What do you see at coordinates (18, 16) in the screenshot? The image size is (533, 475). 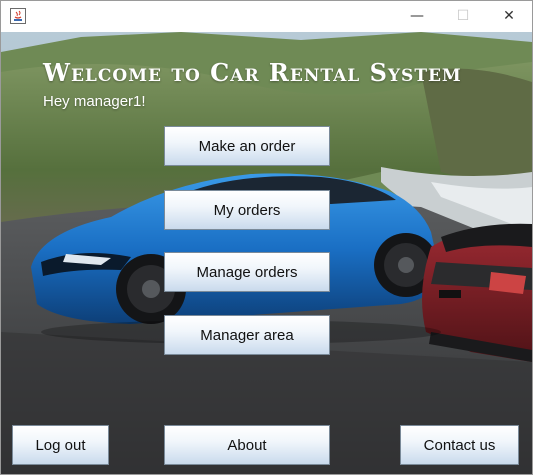 I see `java-app-icon` at bounding box center [18, 16].